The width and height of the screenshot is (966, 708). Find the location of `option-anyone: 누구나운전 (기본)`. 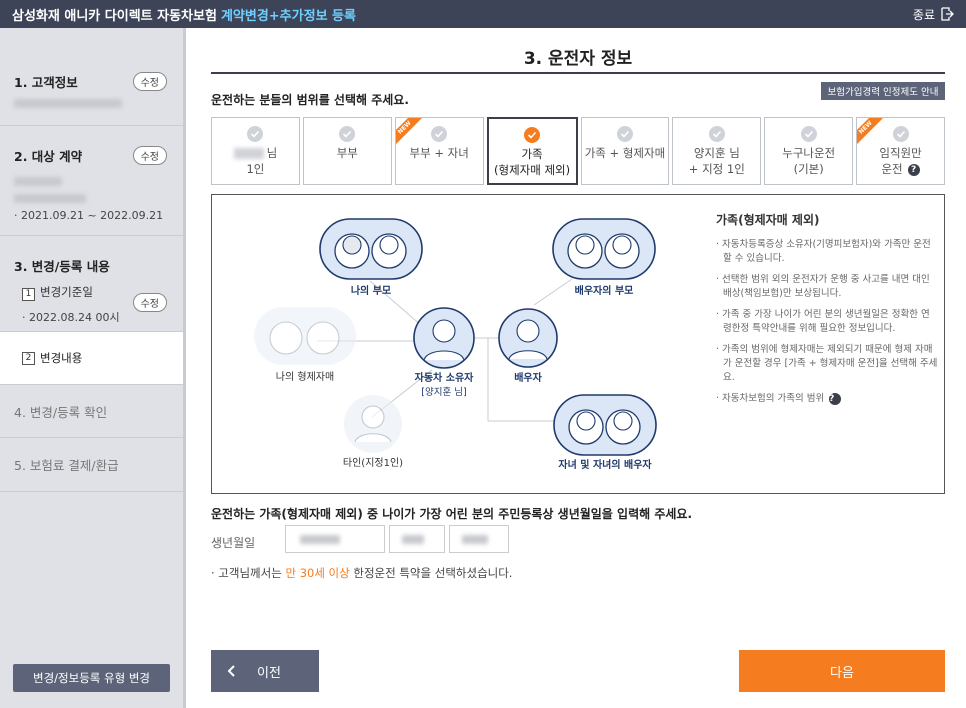

option-anyone: 누구나운전 (기본) is located at coordinates (809, 151).